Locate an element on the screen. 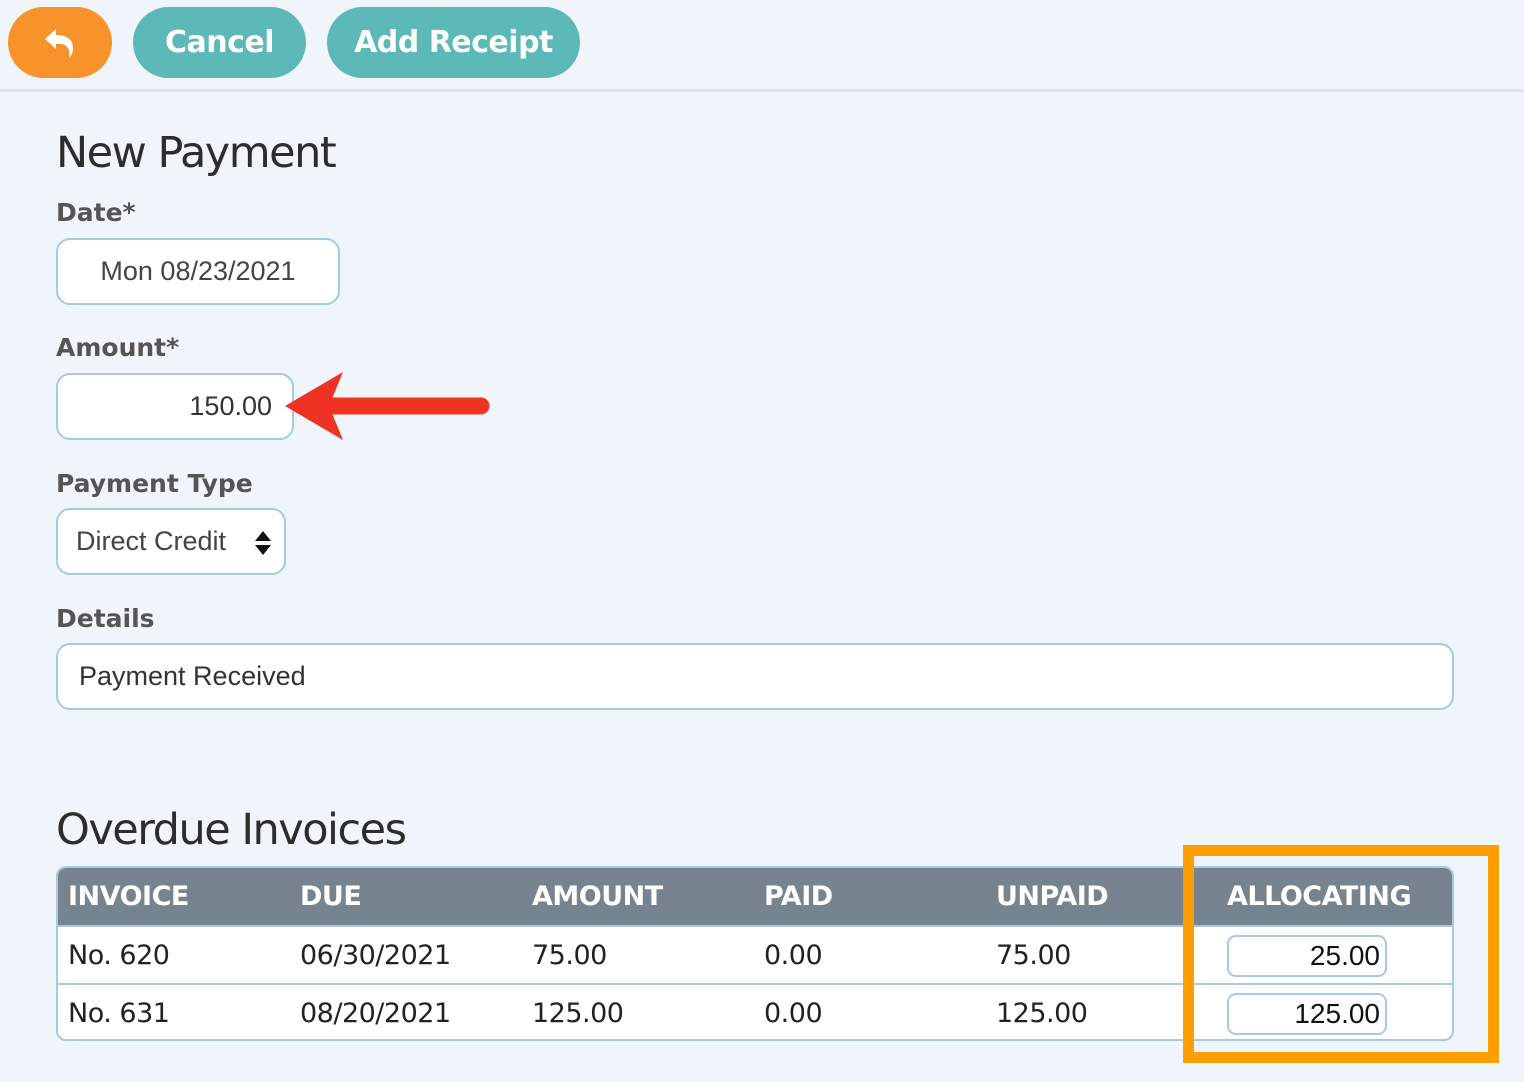  amount-label: Amount* is located at coordinates (118, 347).